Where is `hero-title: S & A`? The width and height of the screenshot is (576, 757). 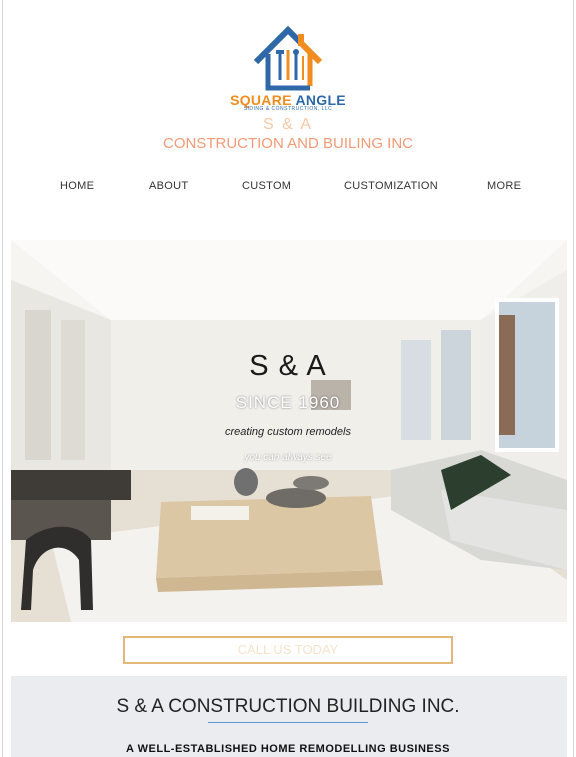
hero-title: S & A is located at coordinates (288, 366).